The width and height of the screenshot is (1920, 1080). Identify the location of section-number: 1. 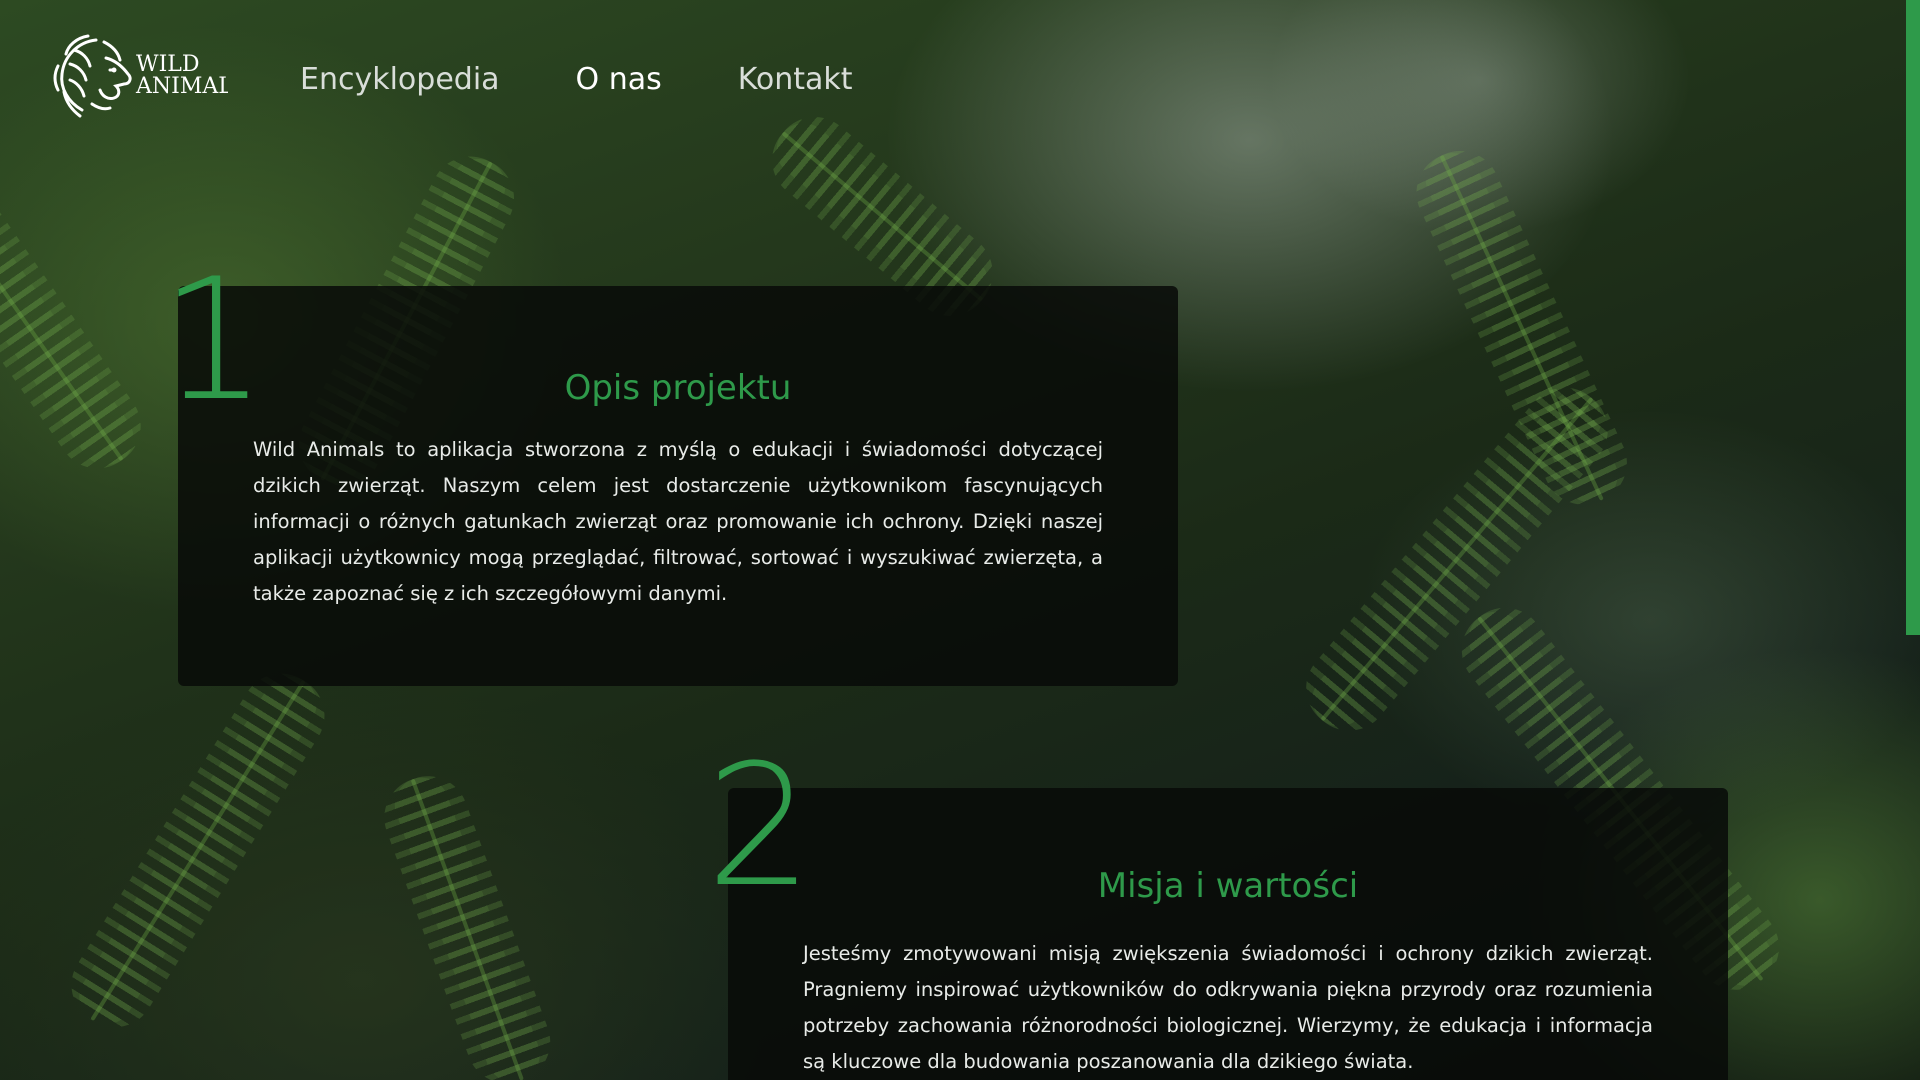
(213, 340).